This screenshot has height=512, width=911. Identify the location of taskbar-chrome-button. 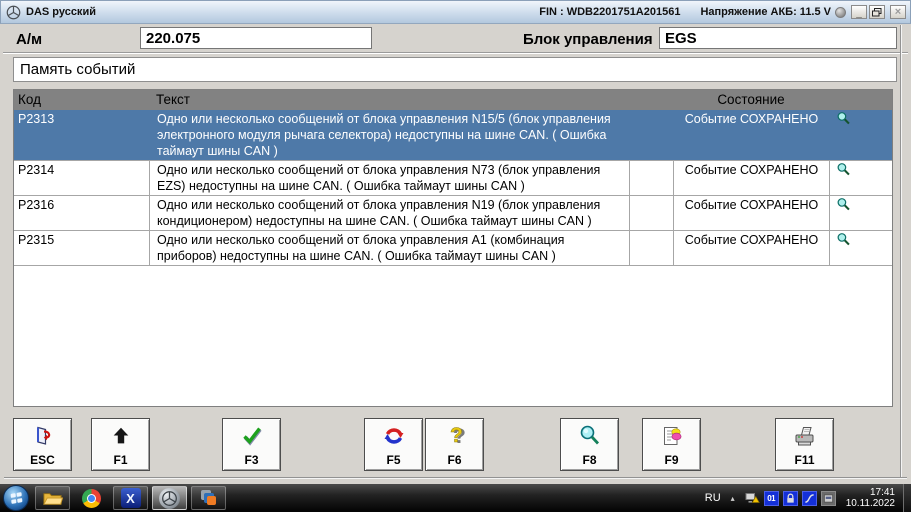
(91, 498).